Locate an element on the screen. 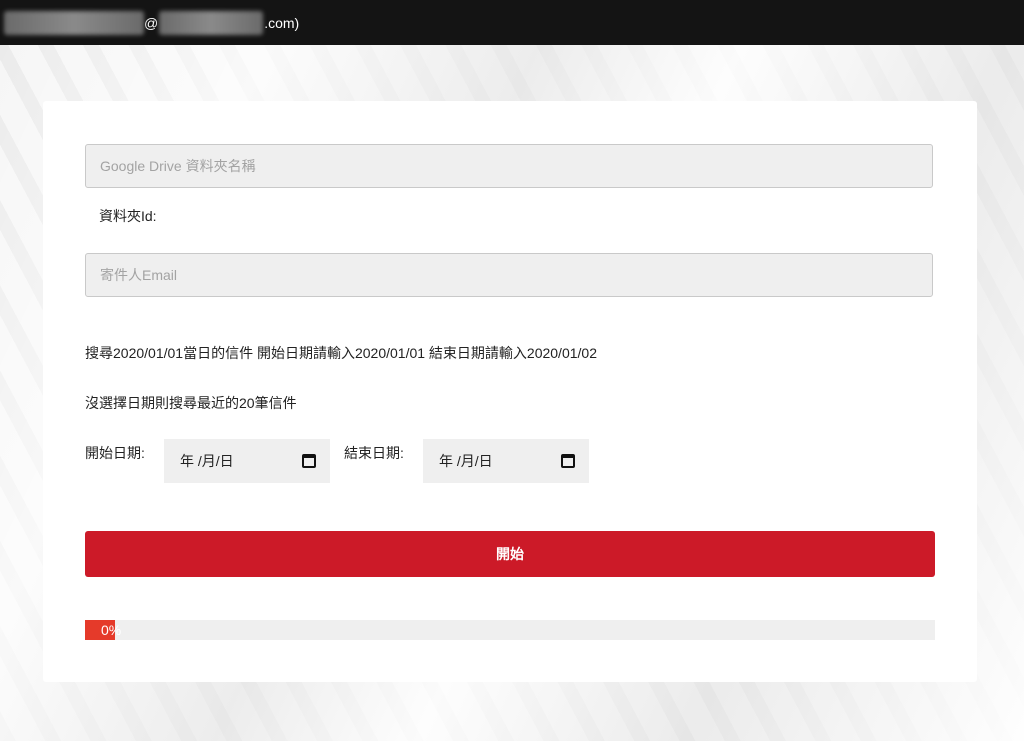 The image size is (1024, 741). progress-label: 0% is located at coordinates (111, 630).